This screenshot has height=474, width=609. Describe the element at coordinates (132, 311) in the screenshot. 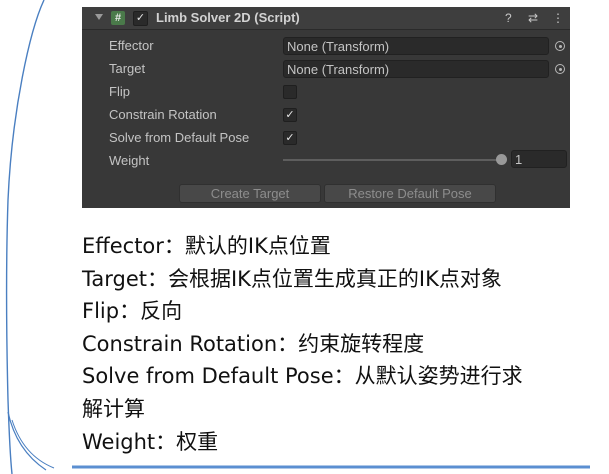

I see `note-flip: Flip：反向` at that location.